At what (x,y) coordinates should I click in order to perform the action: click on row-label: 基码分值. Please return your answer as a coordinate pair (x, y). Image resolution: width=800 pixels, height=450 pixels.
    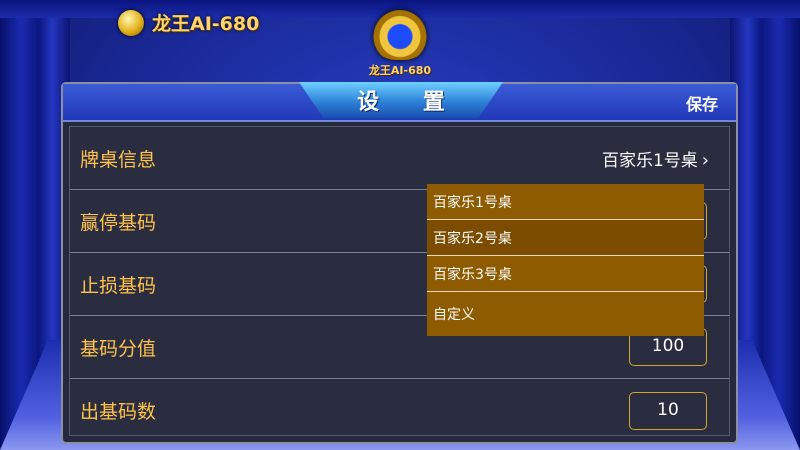
    Looking at the image, I should click on (118, 348).